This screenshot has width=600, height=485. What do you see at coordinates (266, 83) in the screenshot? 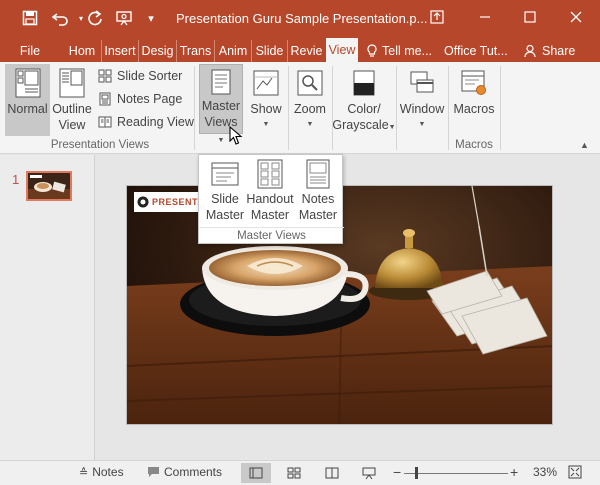
I see `show-icon` at bounding box center [266, 83].